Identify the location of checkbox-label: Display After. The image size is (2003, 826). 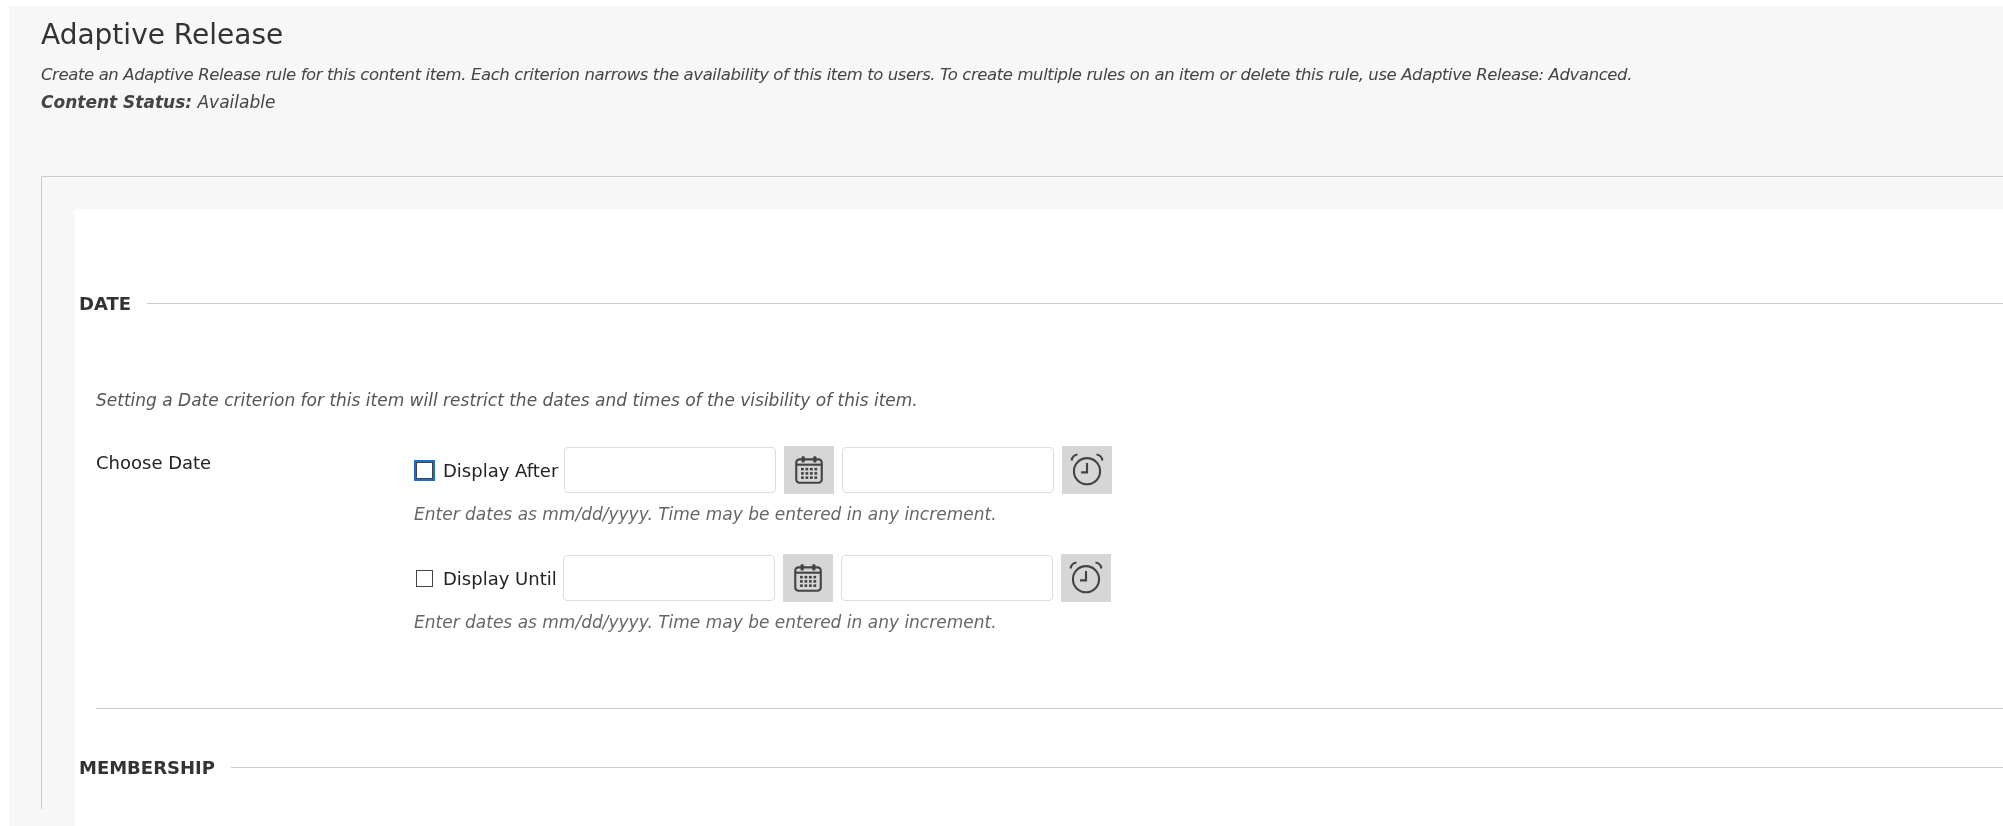
(501, 470).